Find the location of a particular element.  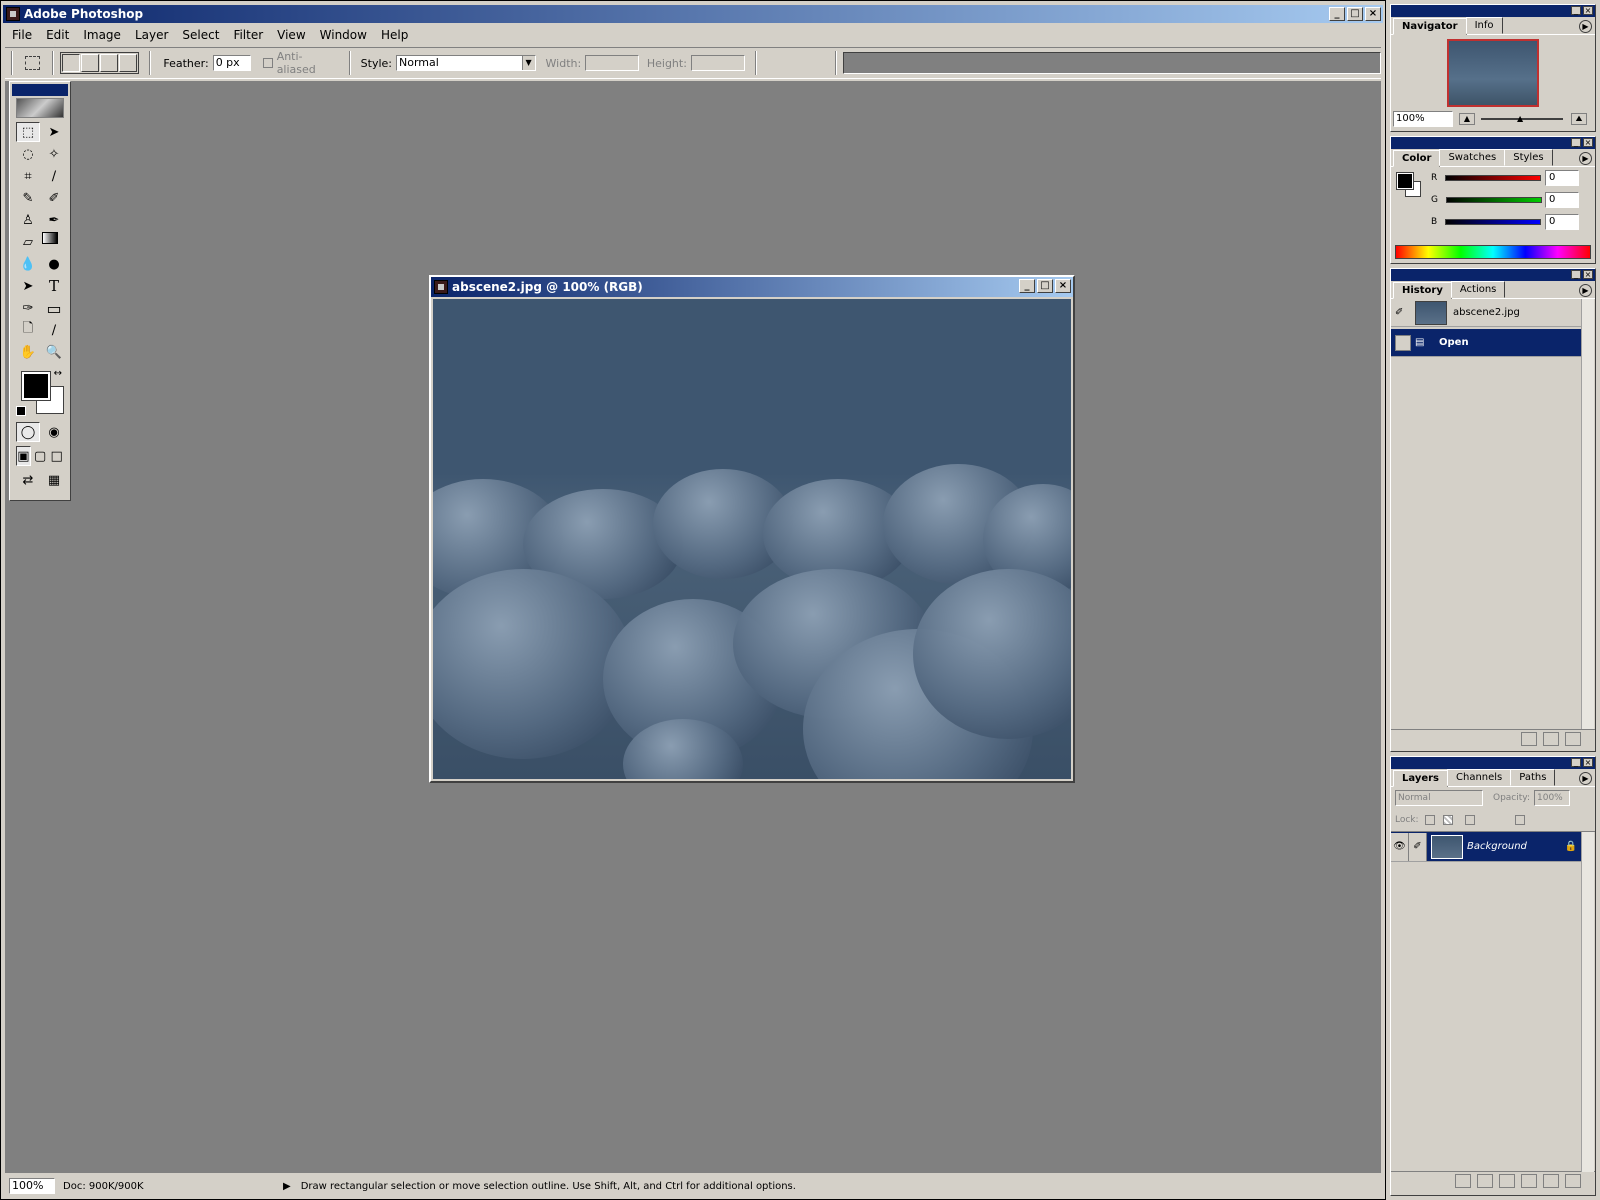

menu-image: Image is located at coordinates (102, 35).